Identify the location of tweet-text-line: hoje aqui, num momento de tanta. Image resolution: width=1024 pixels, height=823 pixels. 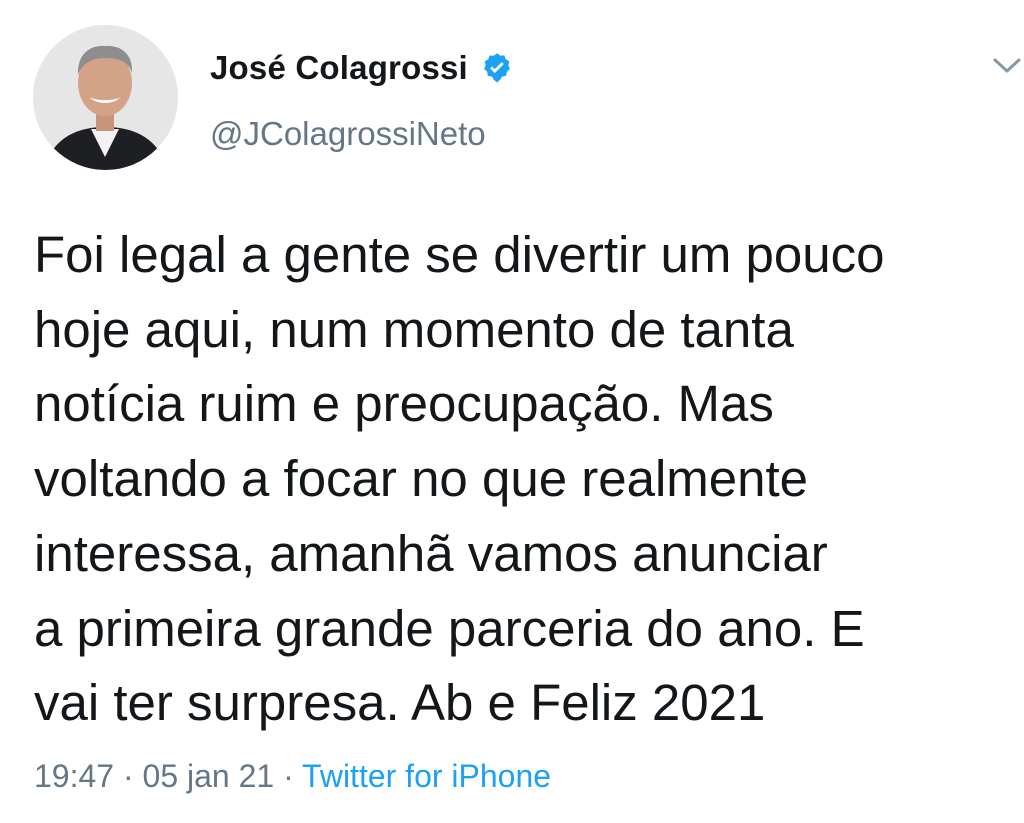
(414, 329).